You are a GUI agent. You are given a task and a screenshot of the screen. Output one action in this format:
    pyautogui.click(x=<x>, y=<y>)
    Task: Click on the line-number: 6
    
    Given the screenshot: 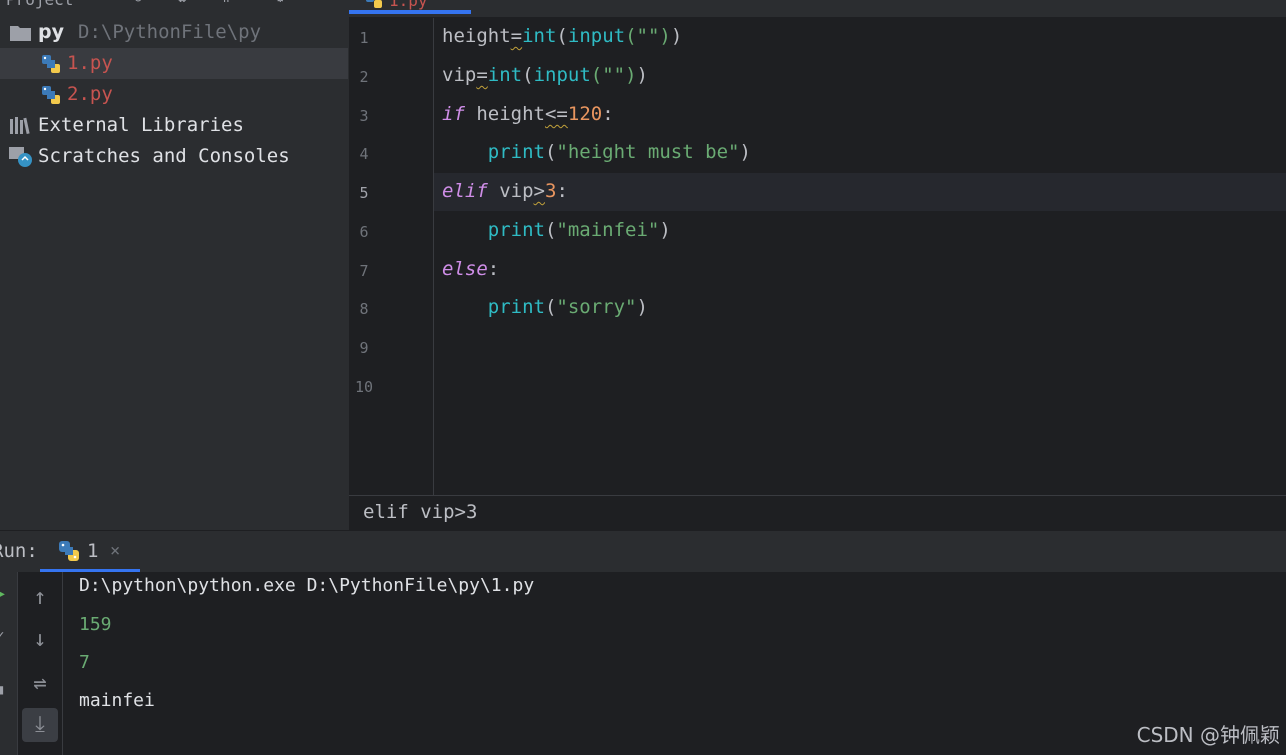 What is the action you would take?
    pyautogui.click(x=364, y=232)
    